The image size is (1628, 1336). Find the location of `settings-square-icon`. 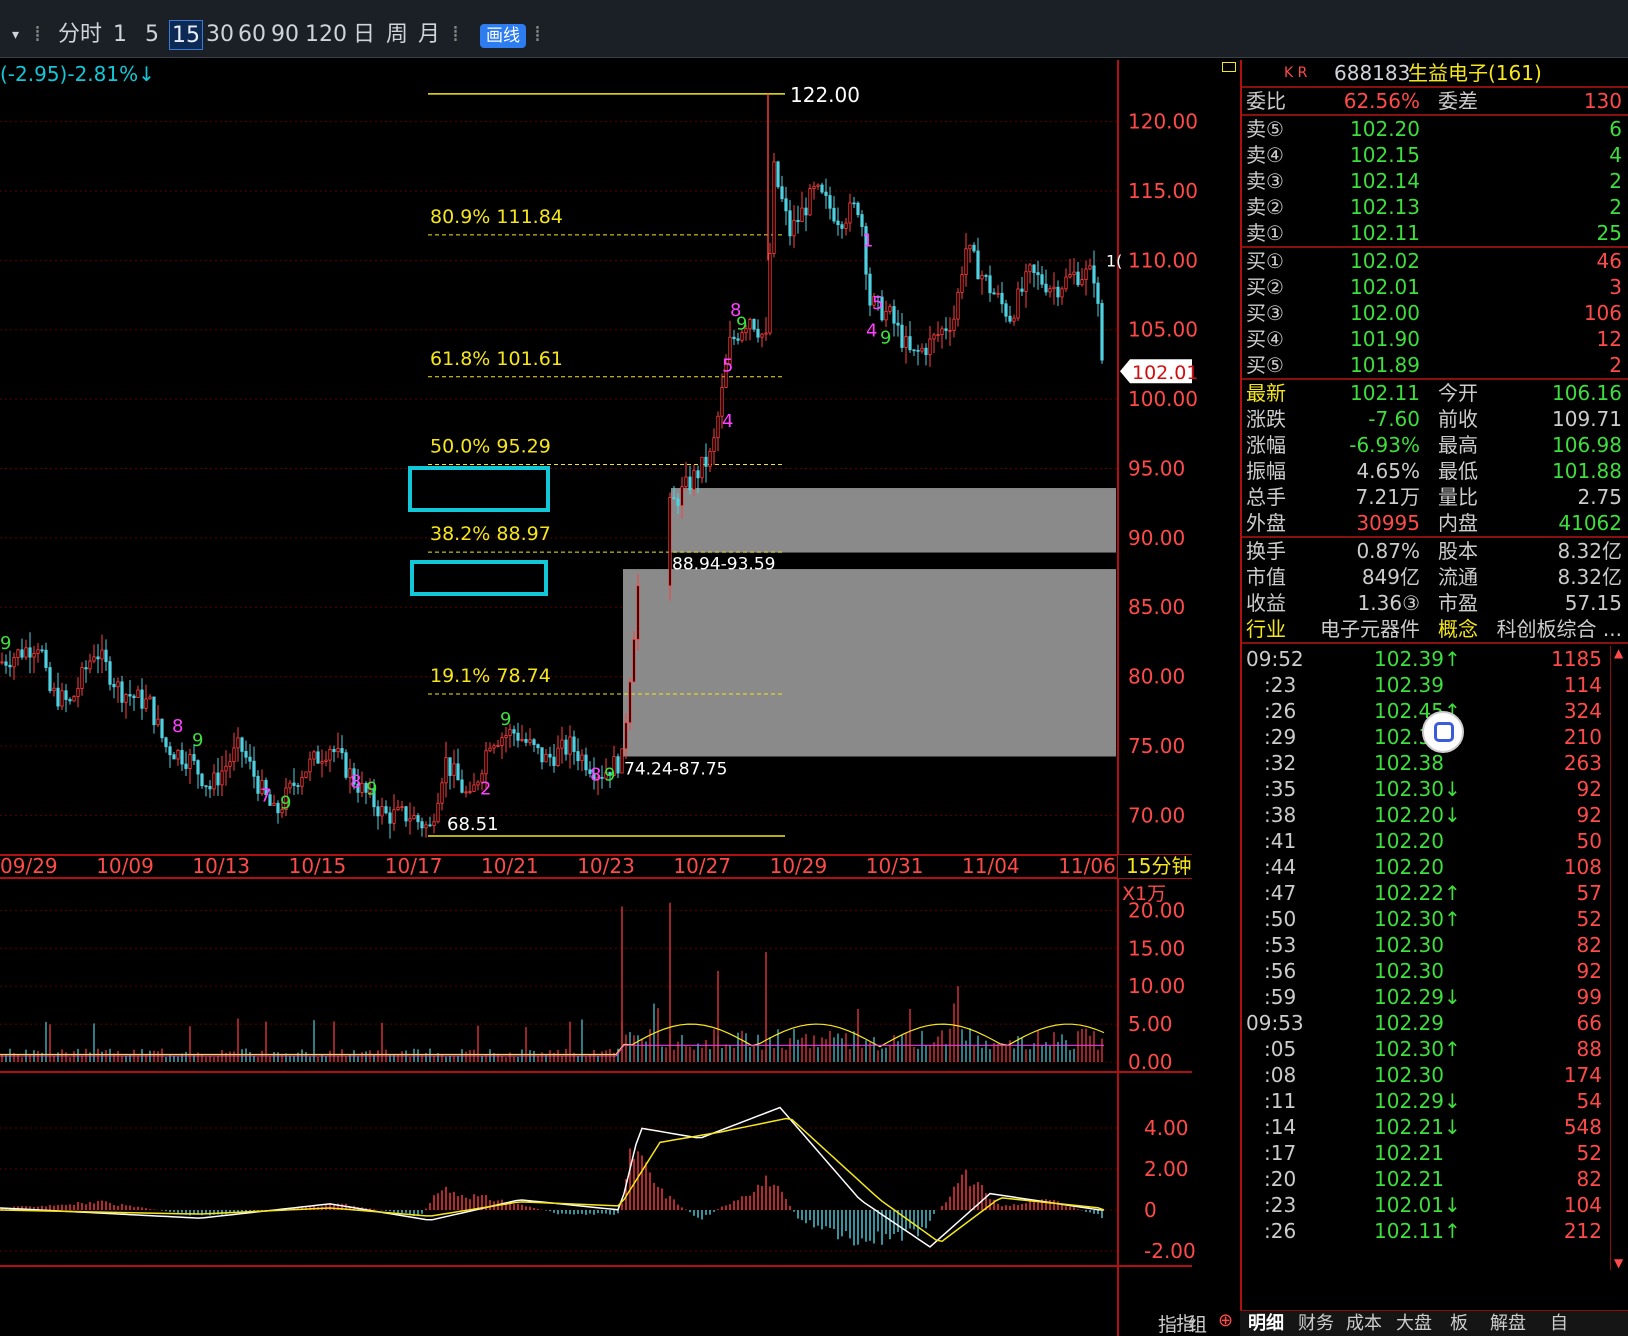

settings-square-icon is located at coordinates (1229, 67).